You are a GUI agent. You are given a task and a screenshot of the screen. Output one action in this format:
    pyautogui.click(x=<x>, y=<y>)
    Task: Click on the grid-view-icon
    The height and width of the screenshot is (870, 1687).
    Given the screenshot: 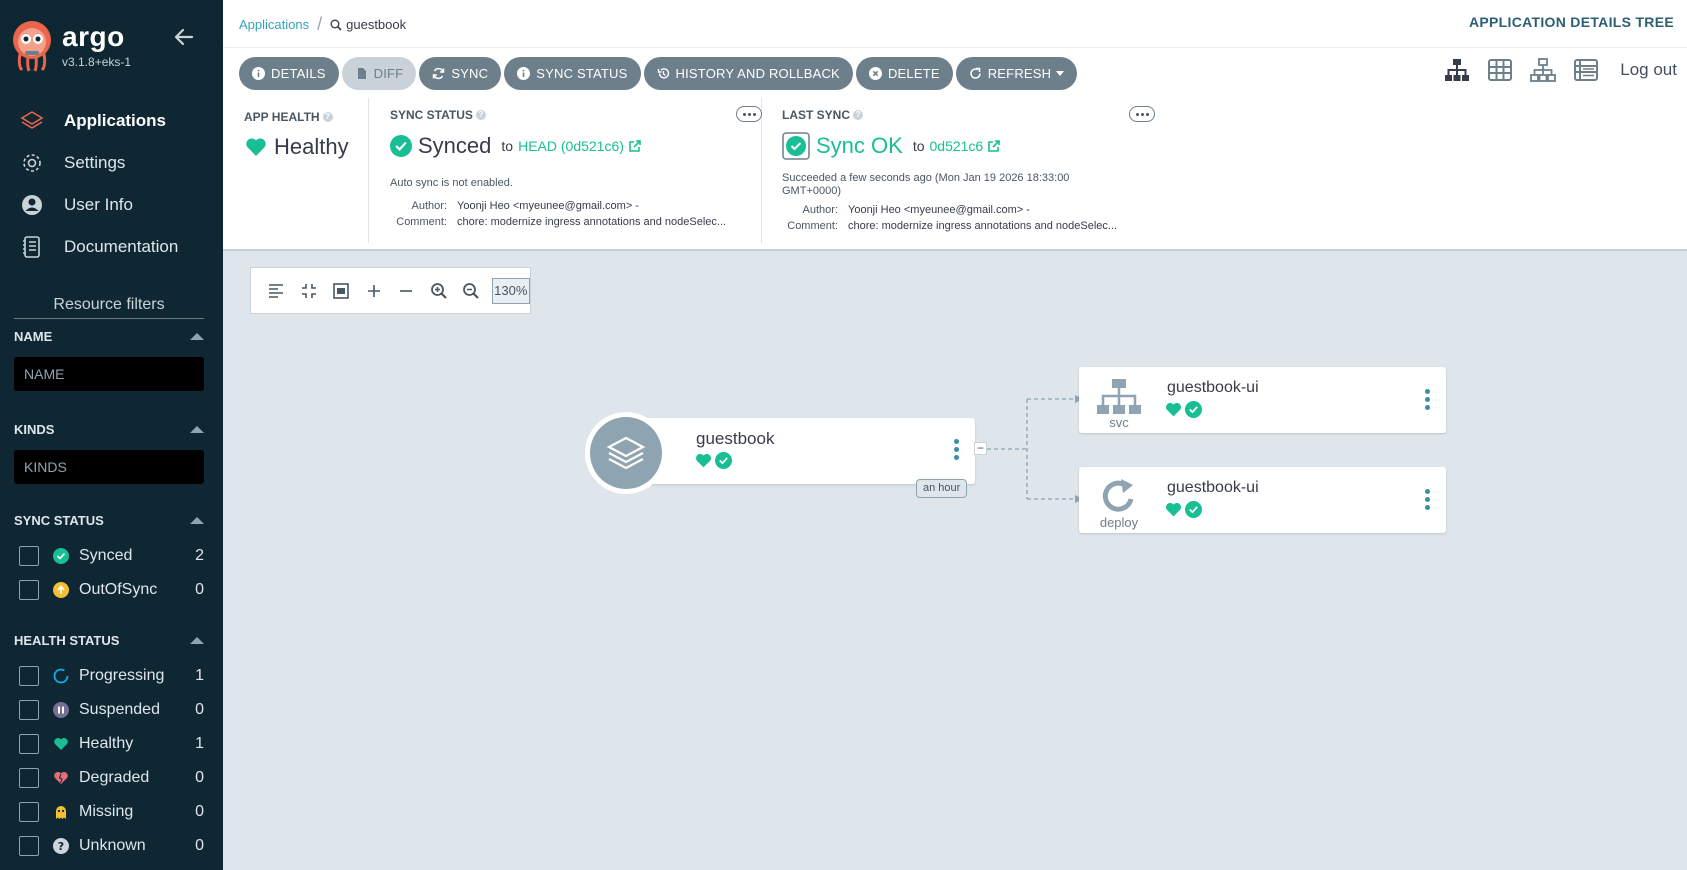 What is the action you would take?
    pyautogui.click(x=1500, y=70)
    